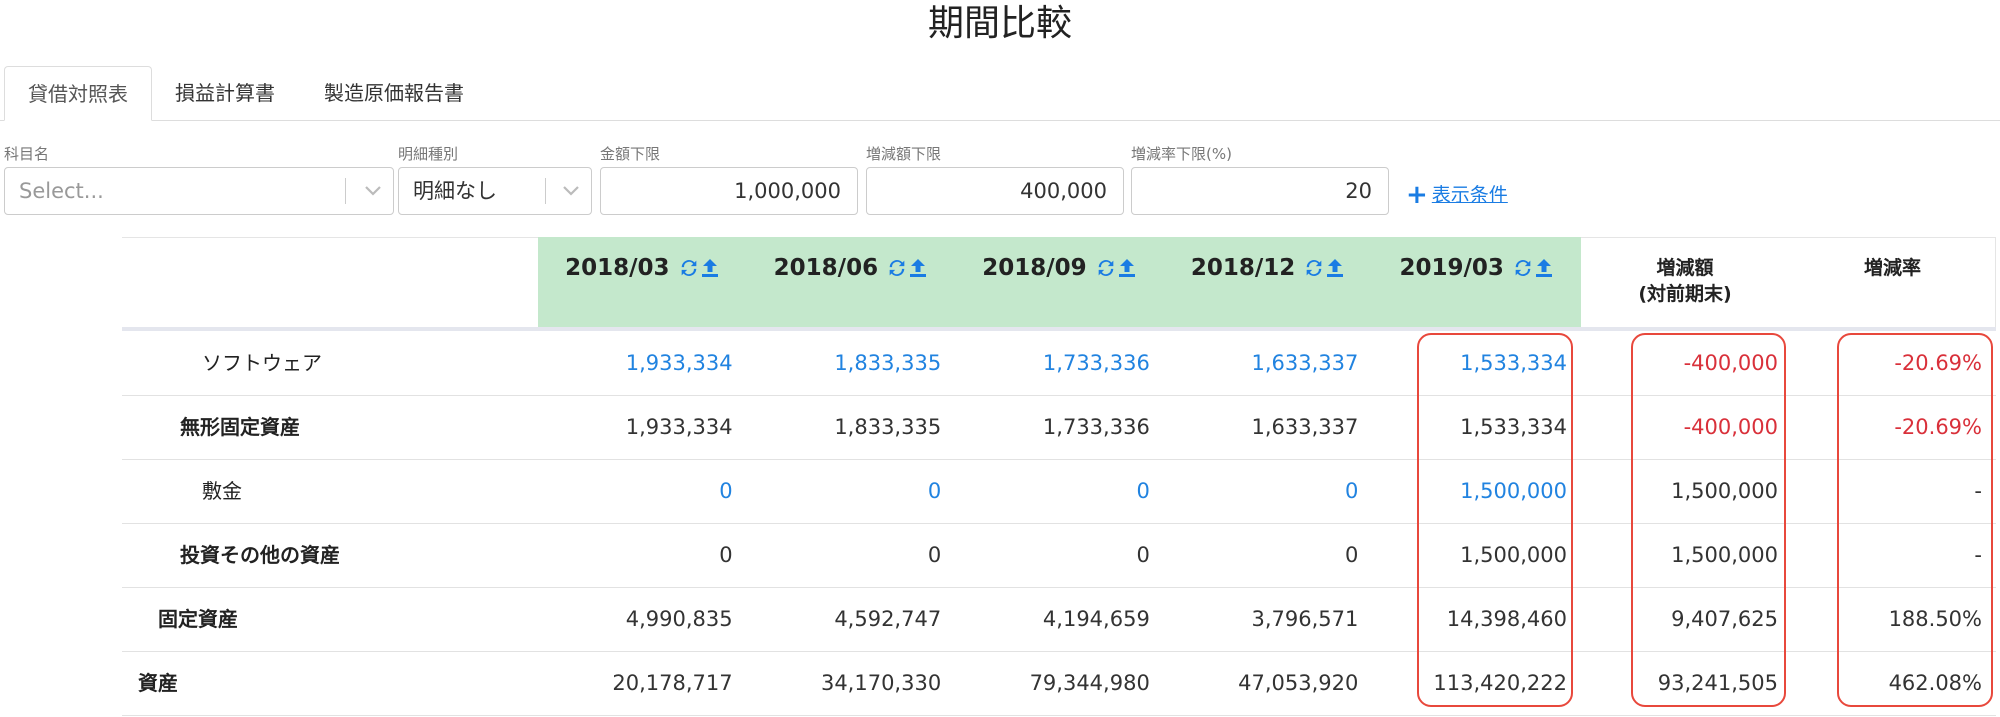 This screenshot has width=2000, height=717. What do you see at coordinates (617, 268) in the screenshot?
I see `period-label: 2018/03` at bounding box center [617, 268].